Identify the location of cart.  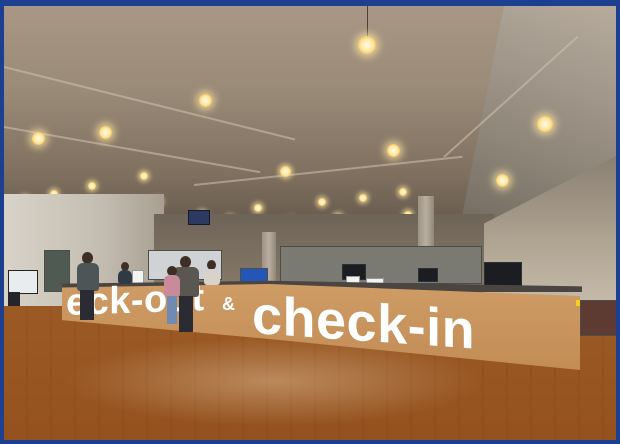
(598, 318).